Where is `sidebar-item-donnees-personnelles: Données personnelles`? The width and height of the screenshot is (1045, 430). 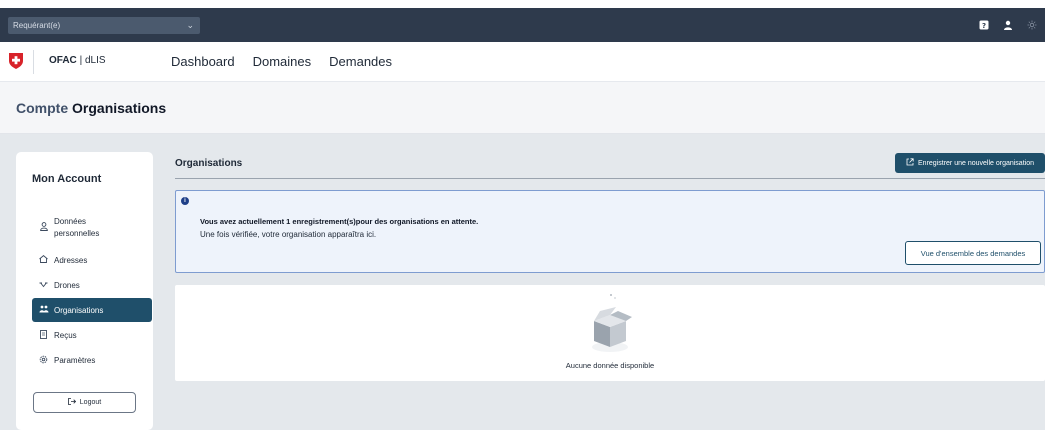
sidebar-item-donnees-personnelles: Données personnelles is located at coordinates (92, 228).